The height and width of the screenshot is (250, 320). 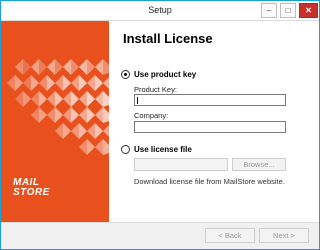 What do you see at coordinates (284, 235) in the screenshot?
I see `next-button: Next >` at bounding box center [284, 235].